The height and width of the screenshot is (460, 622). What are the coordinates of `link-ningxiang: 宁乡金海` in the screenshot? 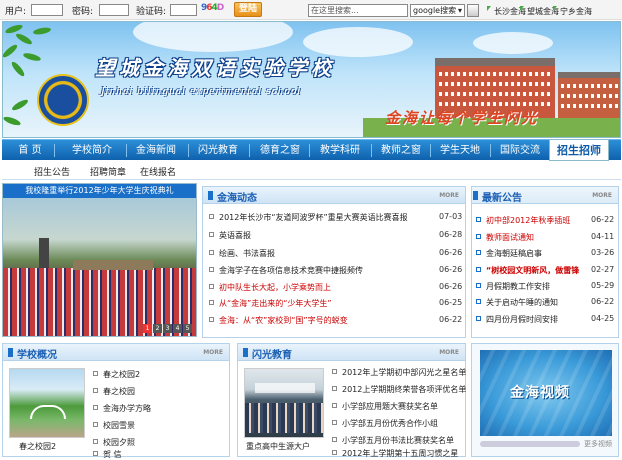 It's located at (572, 11).